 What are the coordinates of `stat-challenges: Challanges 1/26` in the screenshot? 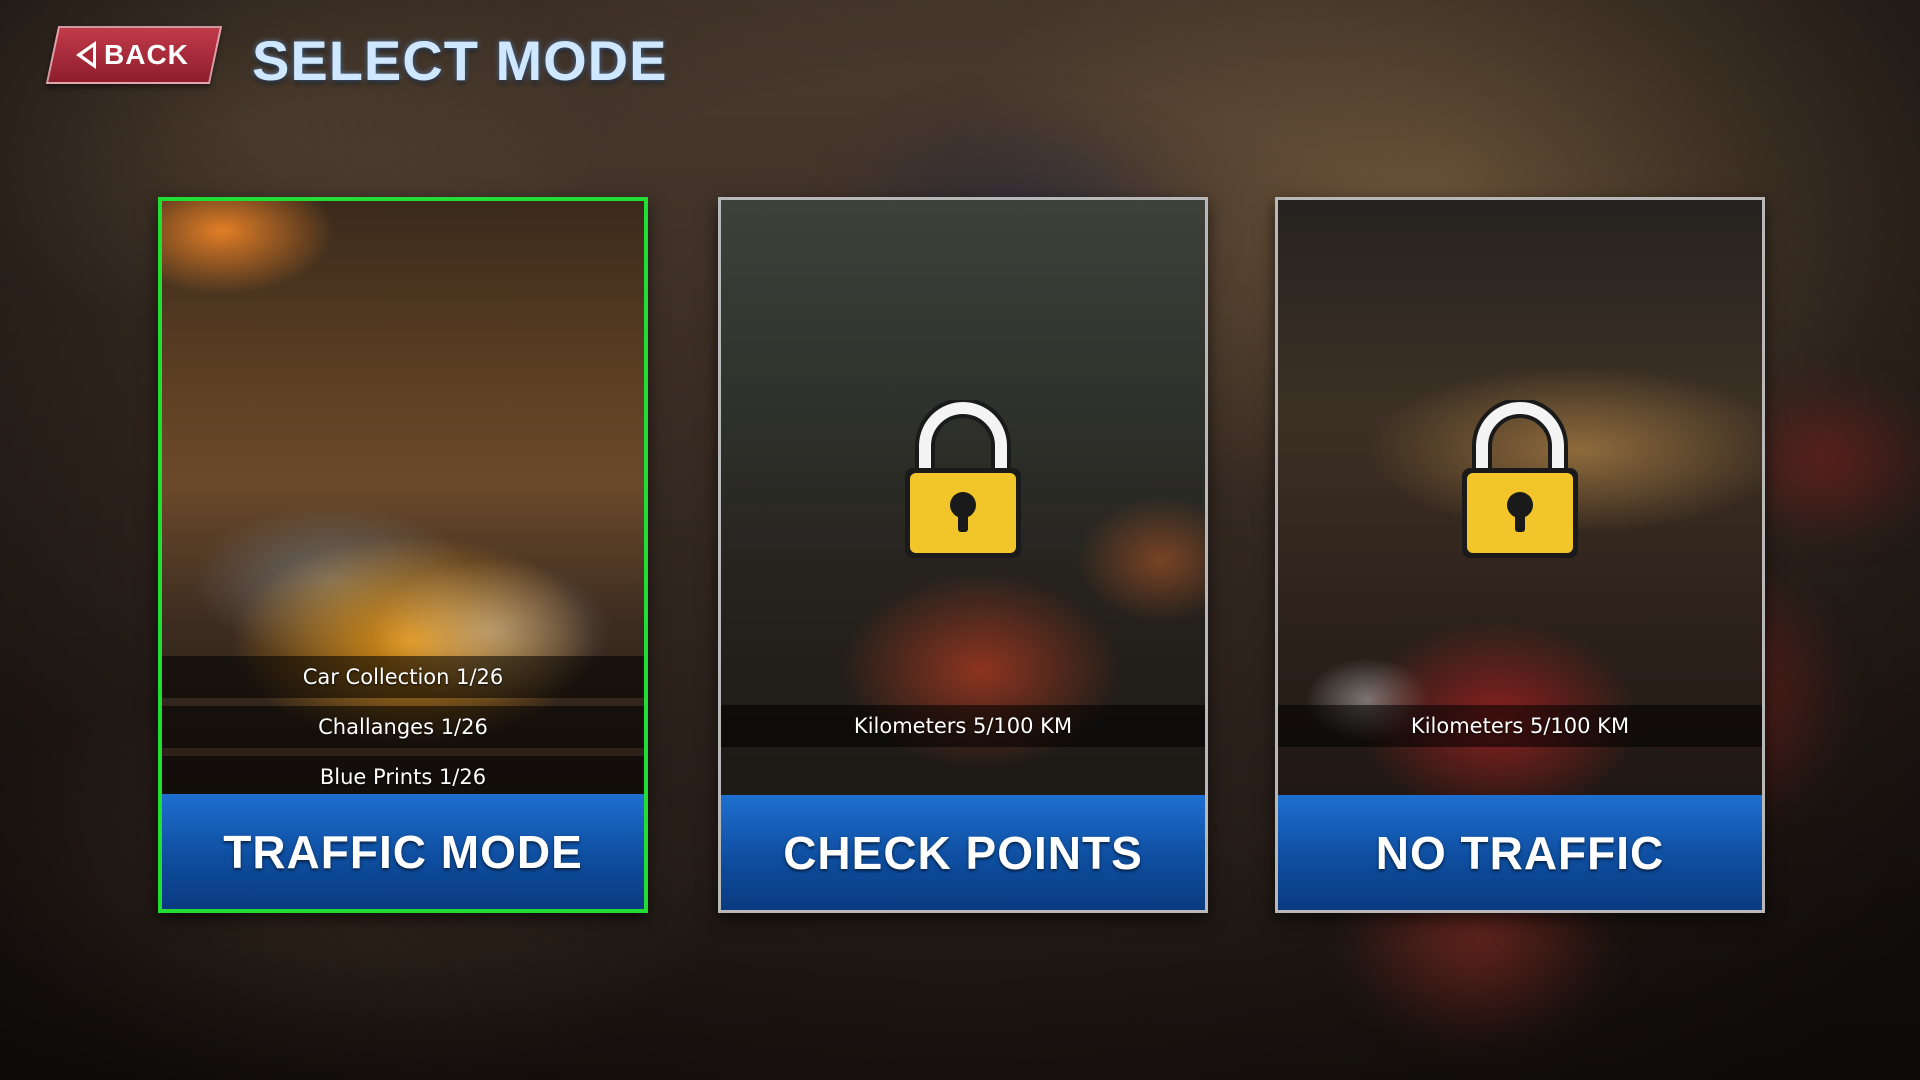 It's located at (403, 727).